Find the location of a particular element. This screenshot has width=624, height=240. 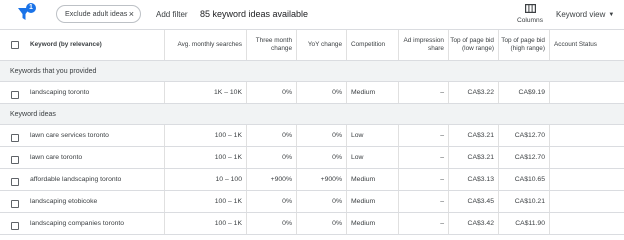

header-yoy: YoY change is located at coordinates (322, 45).